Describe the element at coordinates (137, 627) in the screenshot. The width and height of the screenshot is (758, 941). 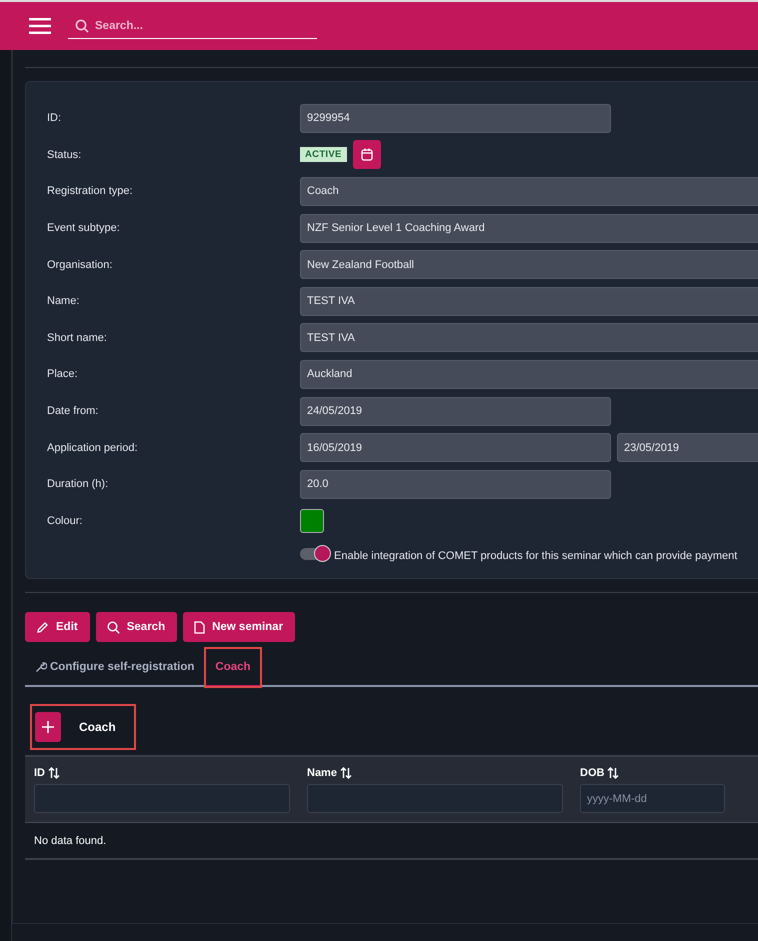
I see `action-button: Search` at that location.